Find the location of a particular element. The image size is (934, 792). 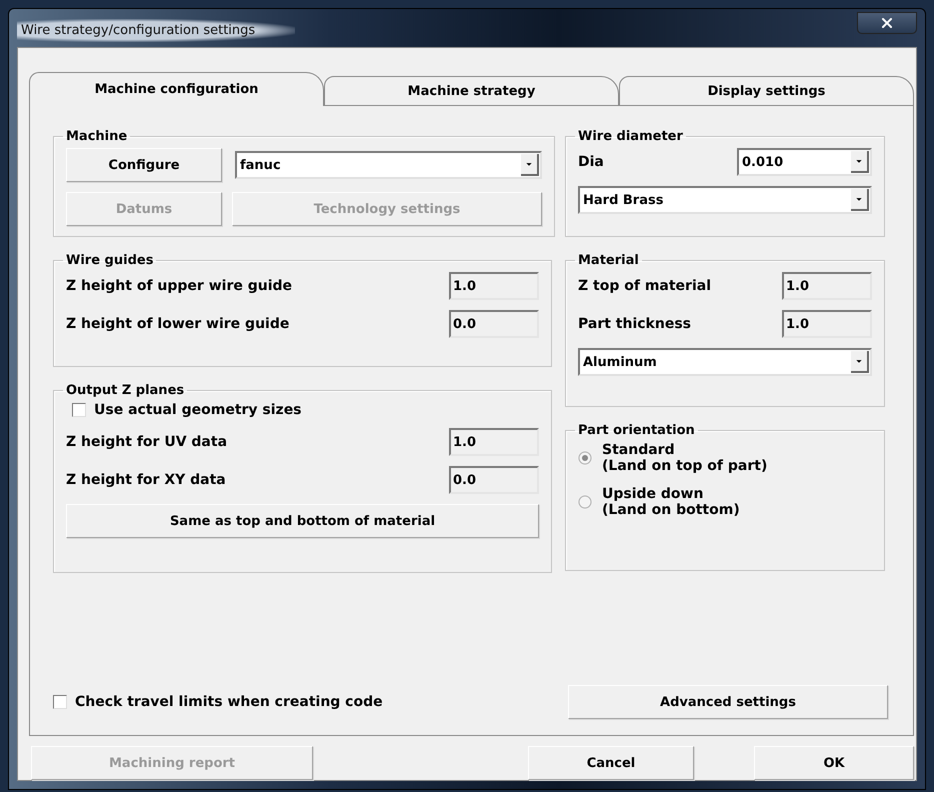

close-button is located at coordinates (887, 23).